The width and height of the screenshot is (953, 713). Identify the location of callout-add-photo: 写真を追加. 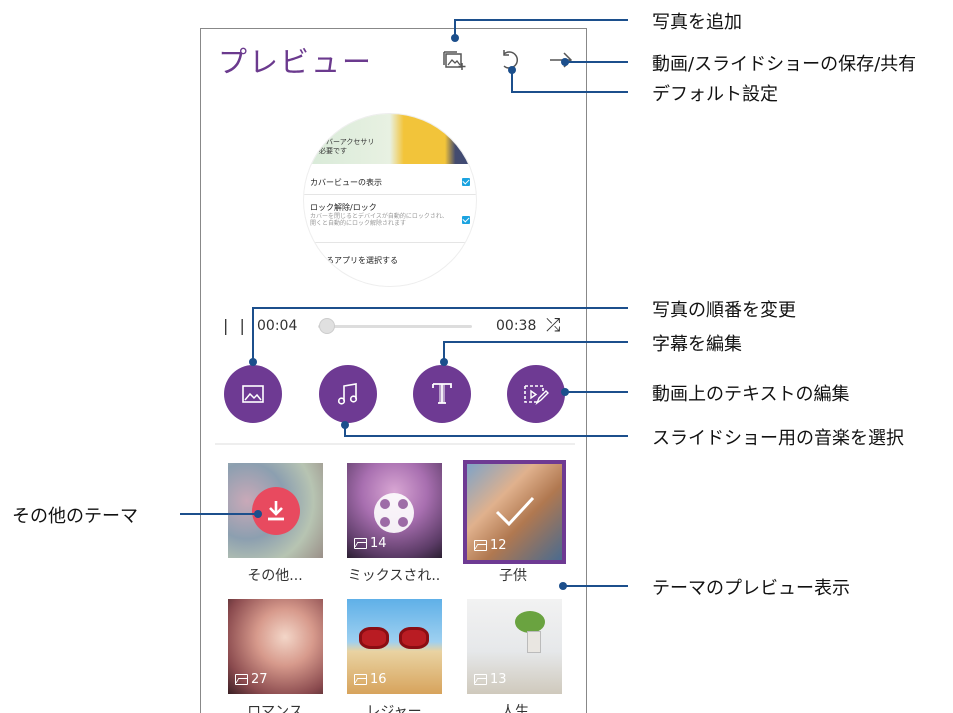
(697, 22).